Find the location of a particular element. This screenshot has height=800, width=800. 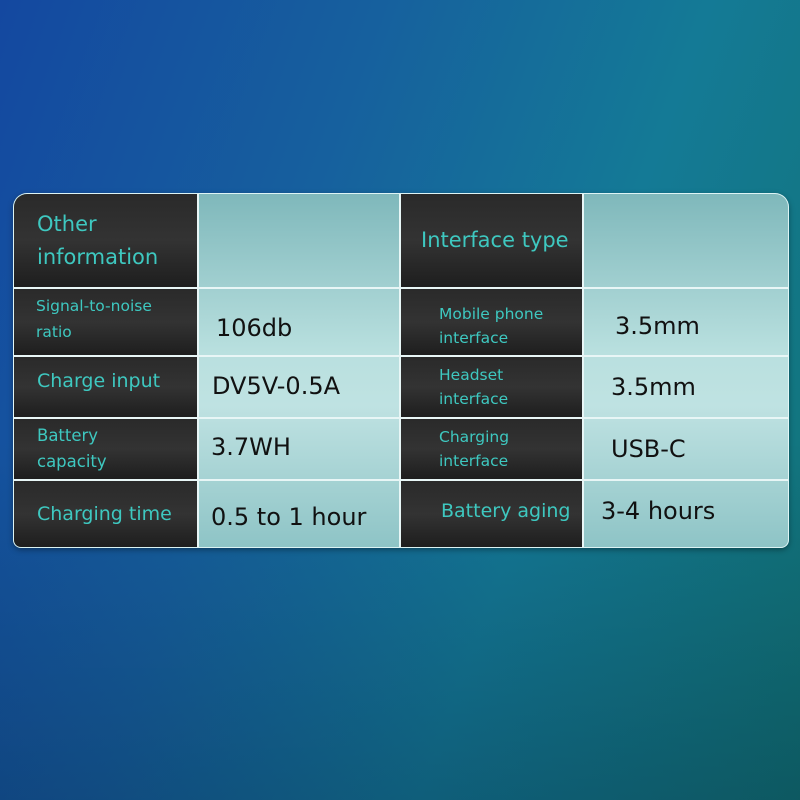

spec-label-cell: Mobile phone interface is located at coordinates (490, 321).